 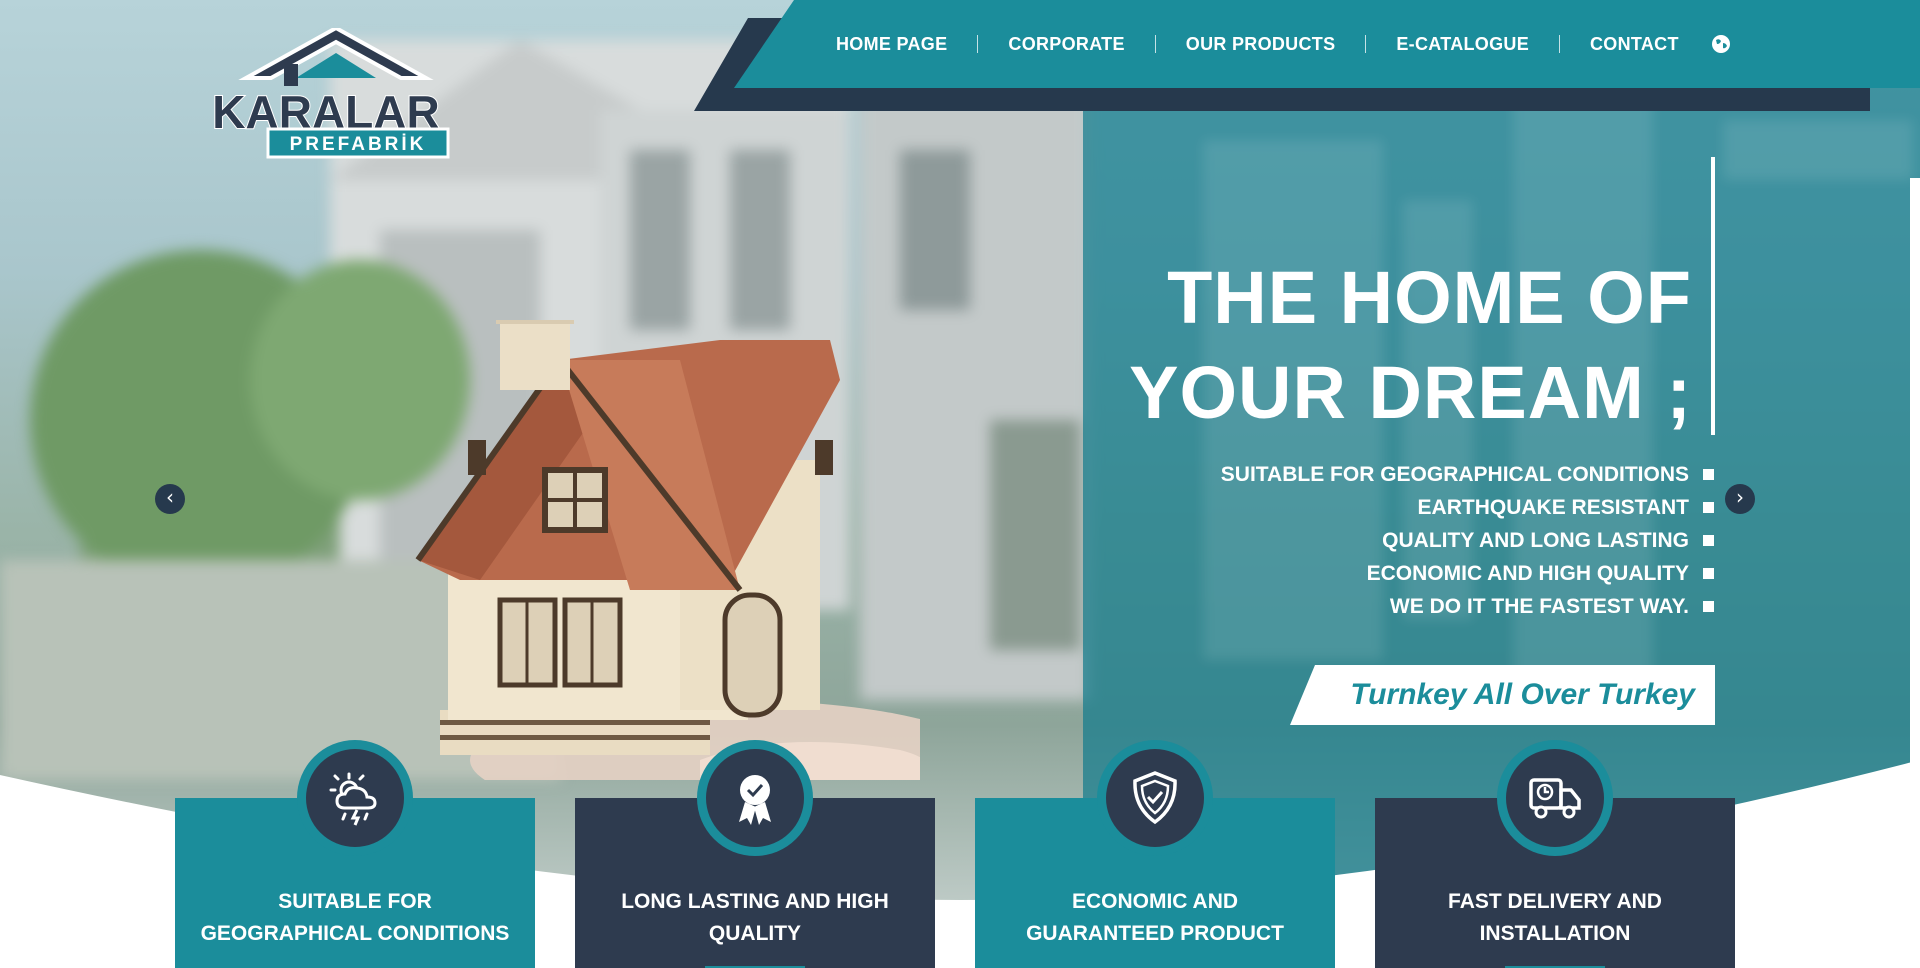 I want to click on feature-item: EARTHQUAKE RESISTANT, so click(x=1467, y=507).